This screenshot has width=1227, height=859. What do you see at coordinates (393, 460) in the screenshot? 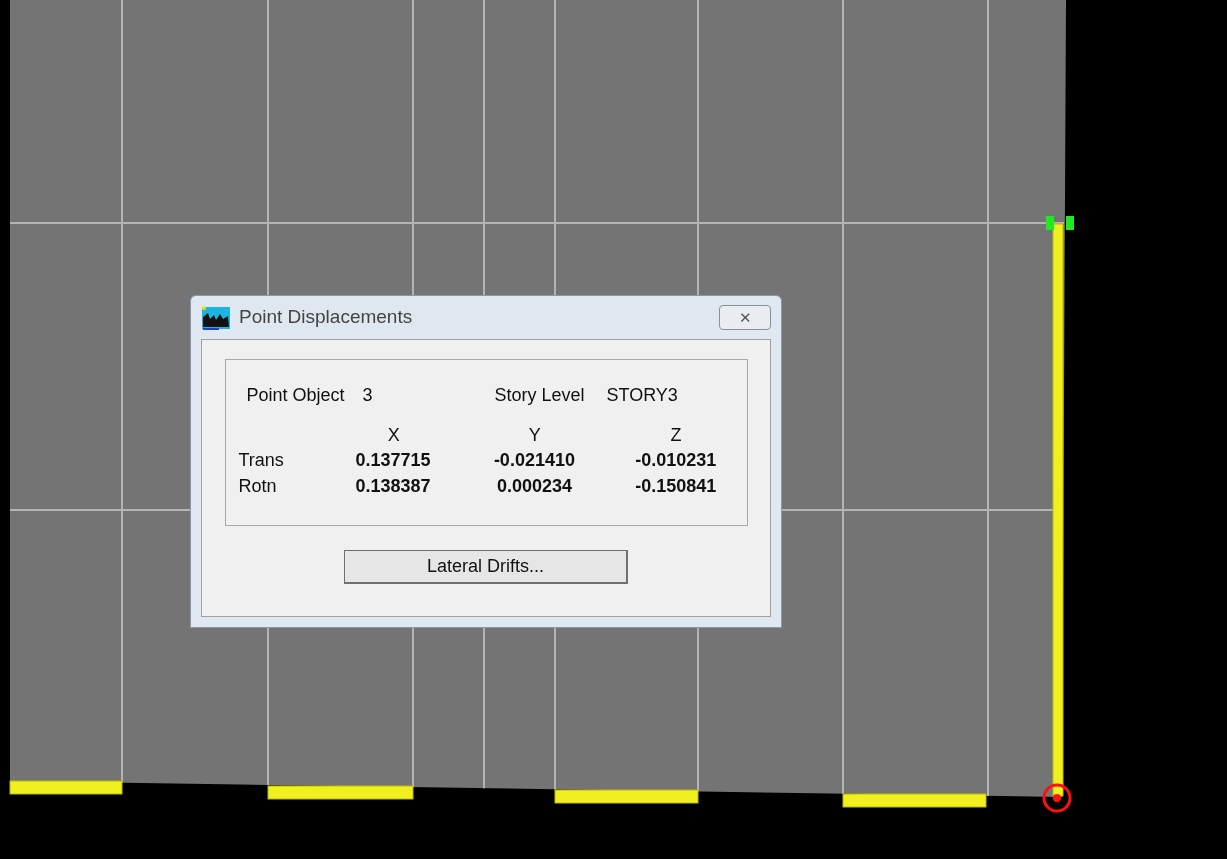
I see `value-cell-text: 0.137715` at bounding box center [393, 460].